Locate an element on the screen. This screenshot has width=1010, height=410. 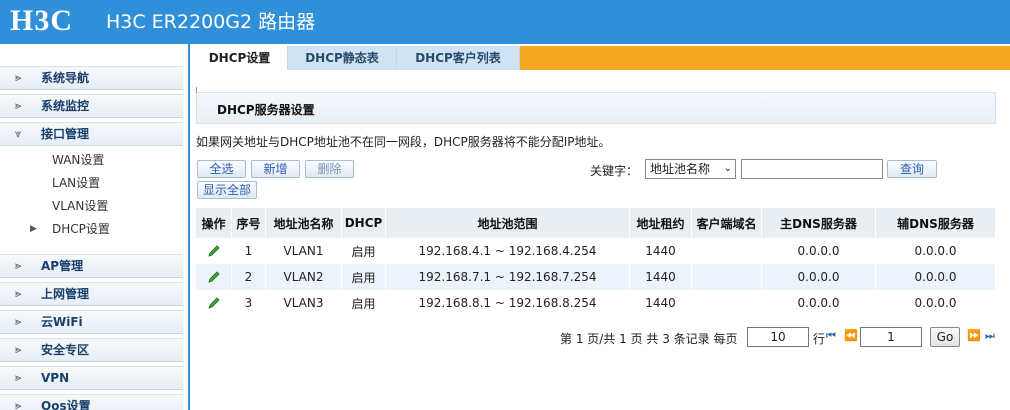
dhcp-notice: 如果网关地址与DHCP地址池不在同一网段，DHCP服务器将不能分配IP地址。 is located at coordinates (403, 142).